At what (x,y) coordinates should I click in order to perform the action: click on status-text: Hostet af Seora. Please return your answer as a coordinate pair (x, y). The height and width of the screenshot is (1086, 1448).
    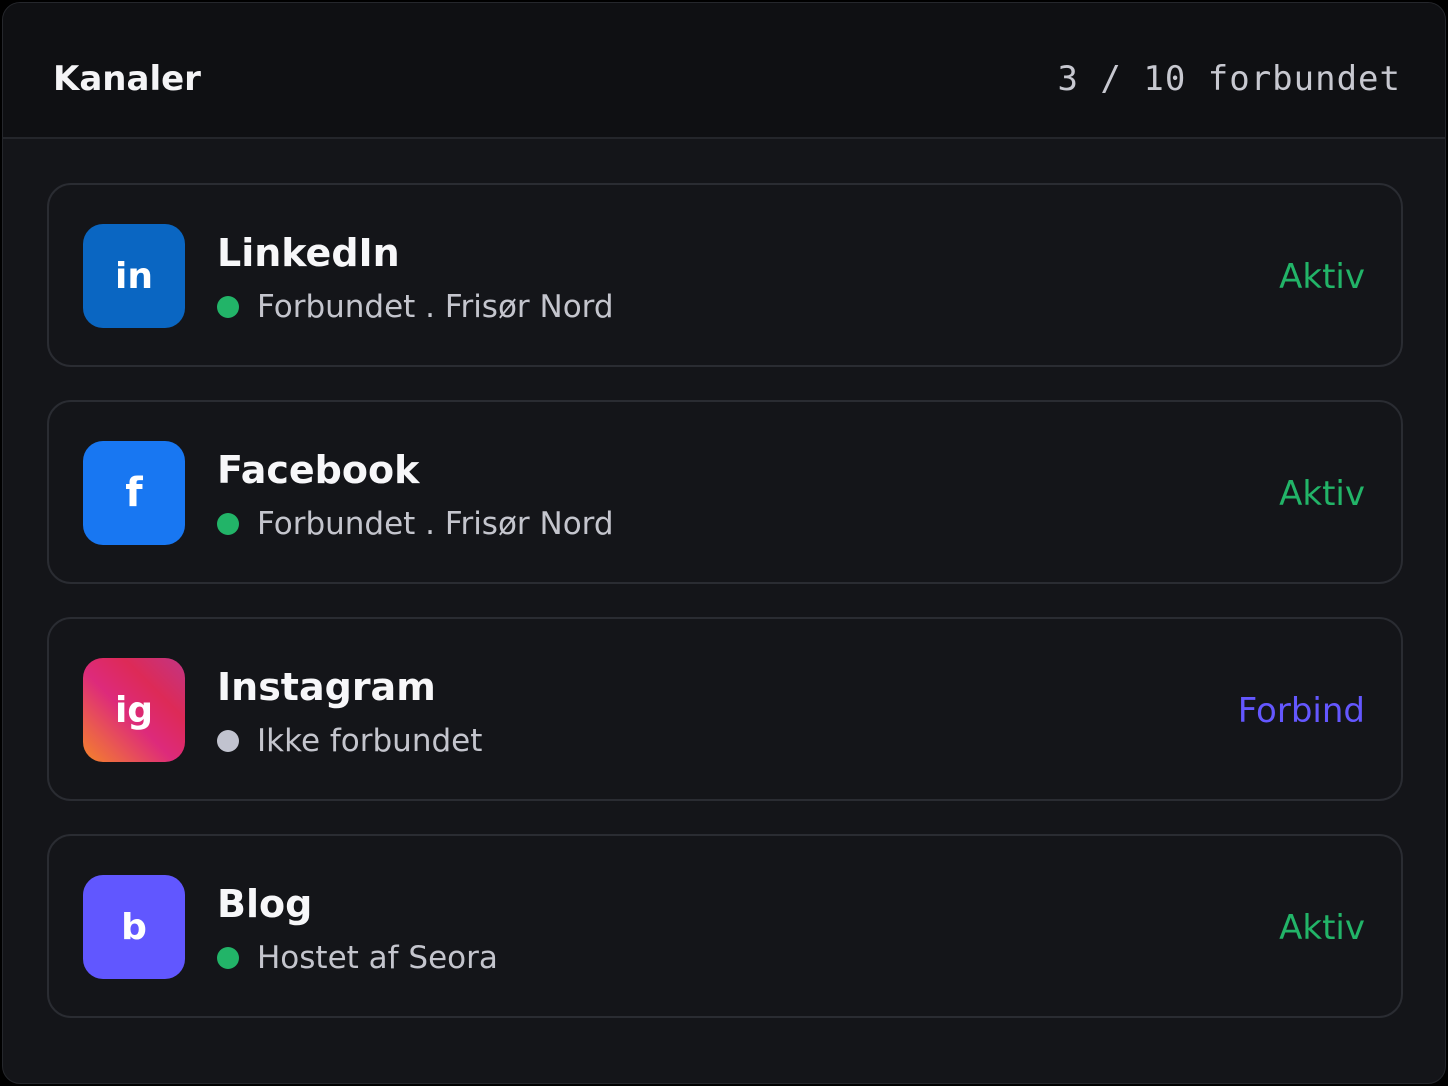
    Looking at the image, I should click on (377, 958).